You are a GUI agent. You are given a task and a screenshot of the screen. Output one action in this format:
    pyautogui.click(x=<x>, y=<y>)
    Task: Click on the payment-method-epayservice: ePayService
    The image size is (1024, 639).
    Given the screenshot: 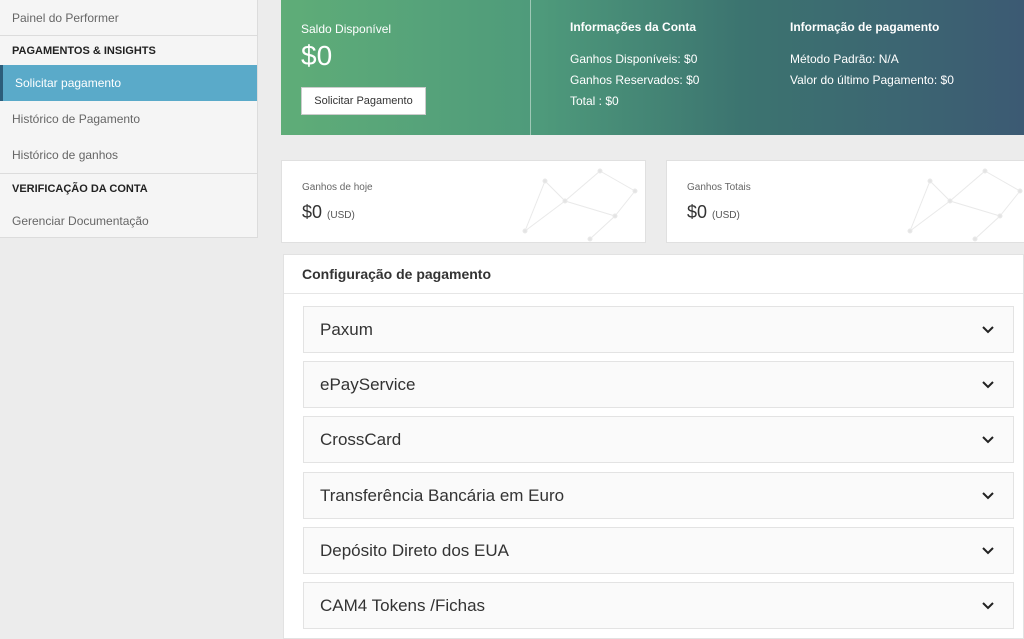 What is the action you would take?
    pyautogui.click(x=658, y=384)
    